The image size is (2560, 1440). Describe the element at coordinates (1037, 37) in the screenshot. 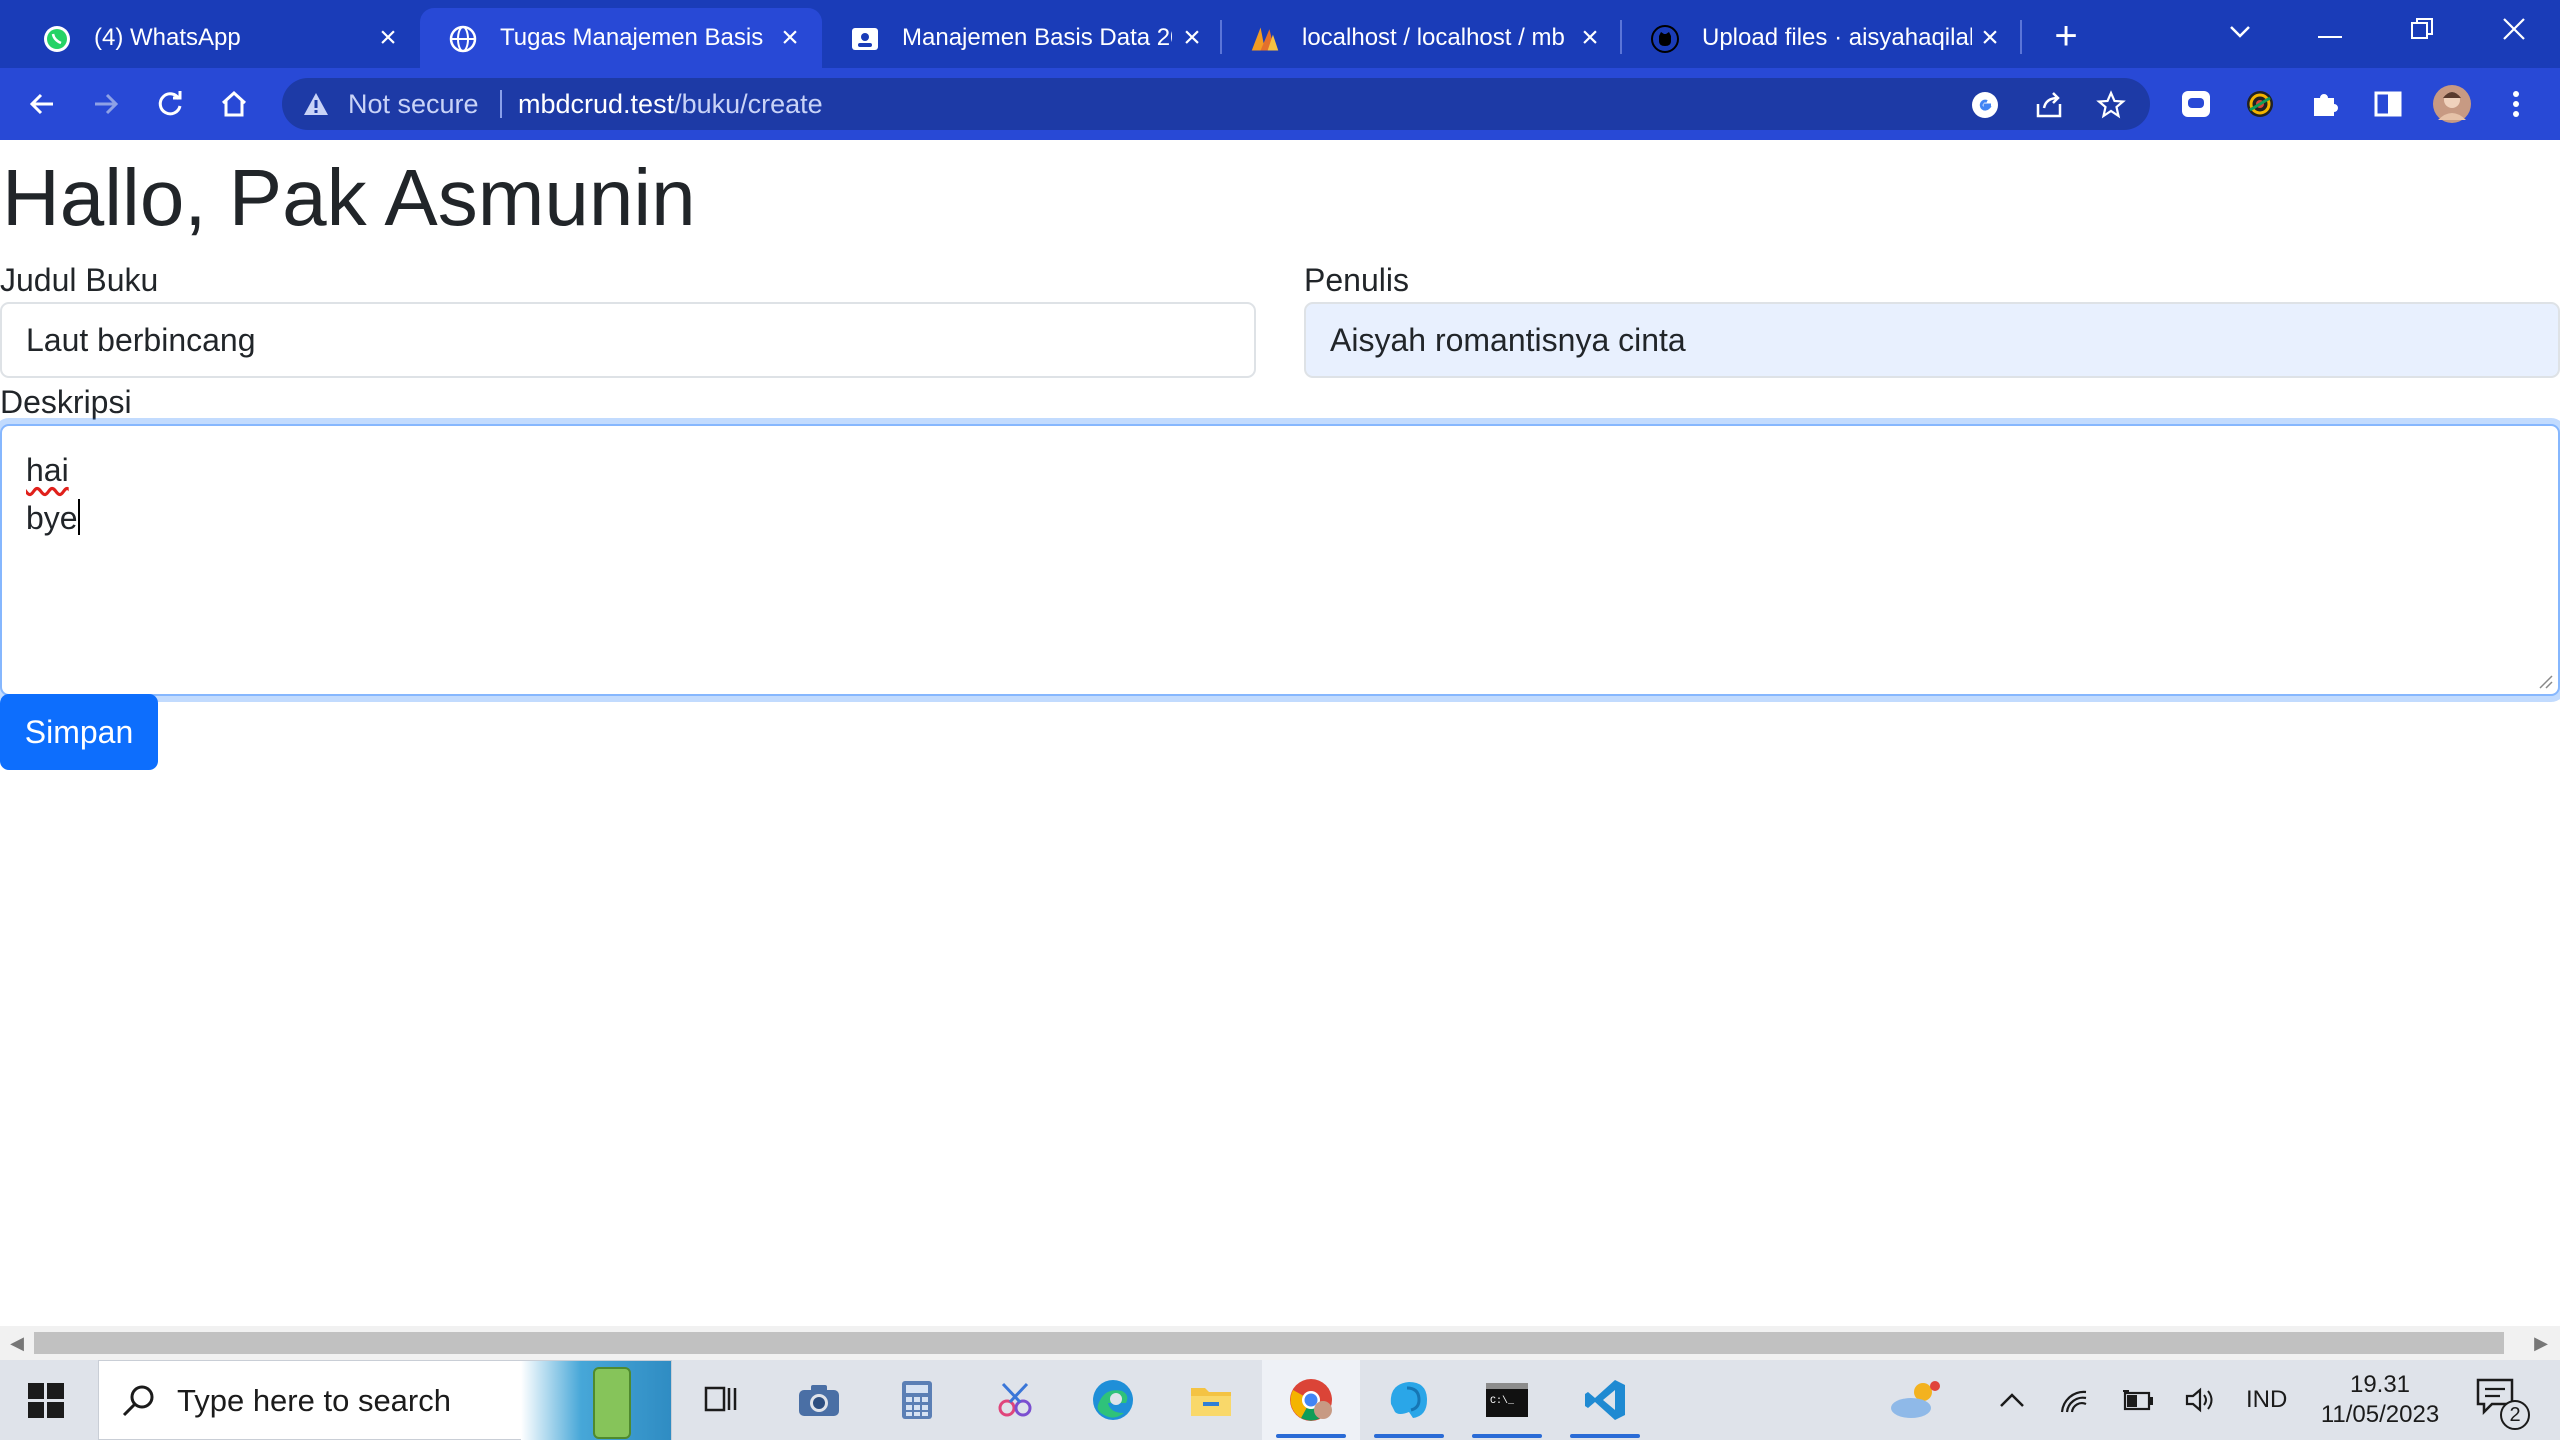

I see `tab-title: Manajemen Basis Data 20` at that location.